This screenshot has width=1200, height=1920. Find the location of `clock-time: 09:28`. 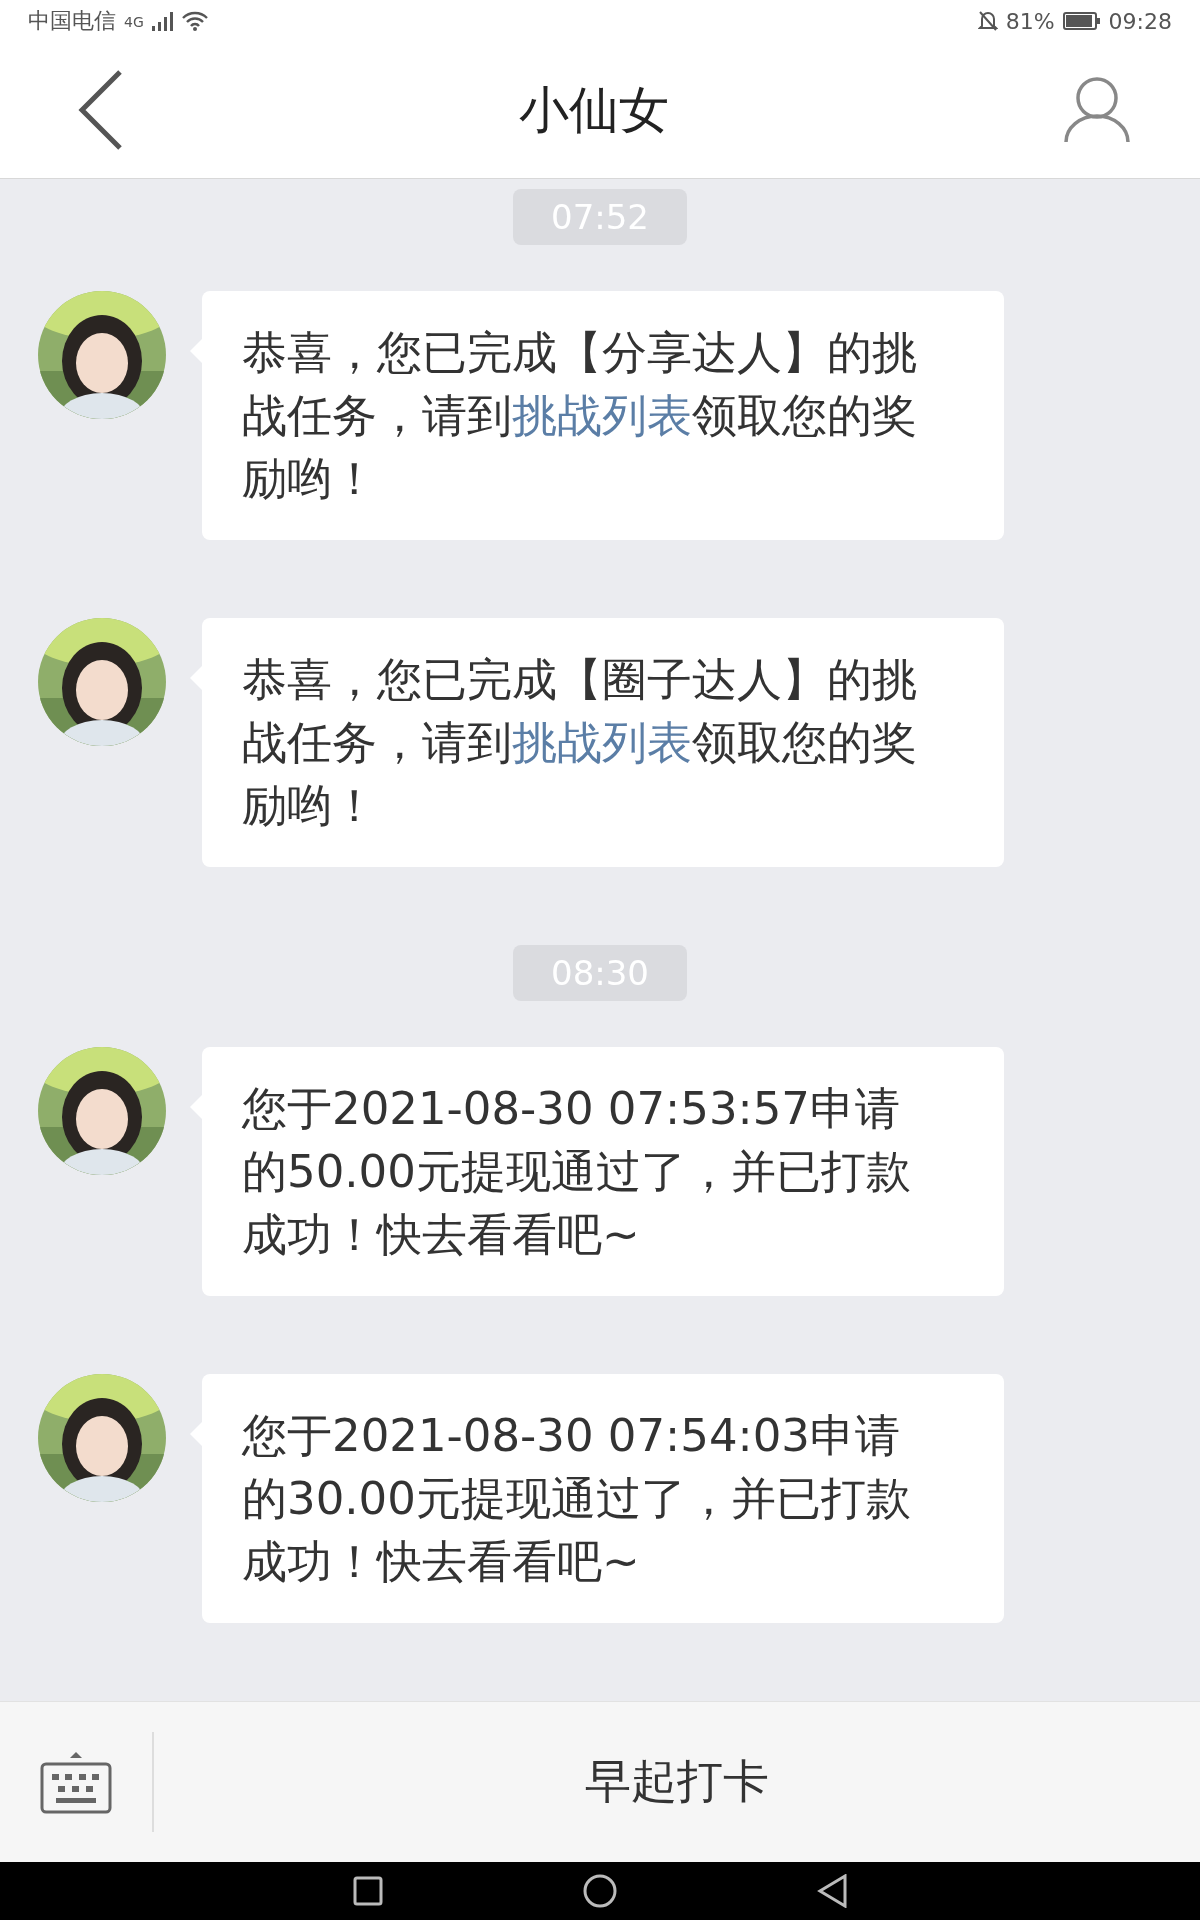

clock-time: 09:28 is located at coordinates (1140, 21).